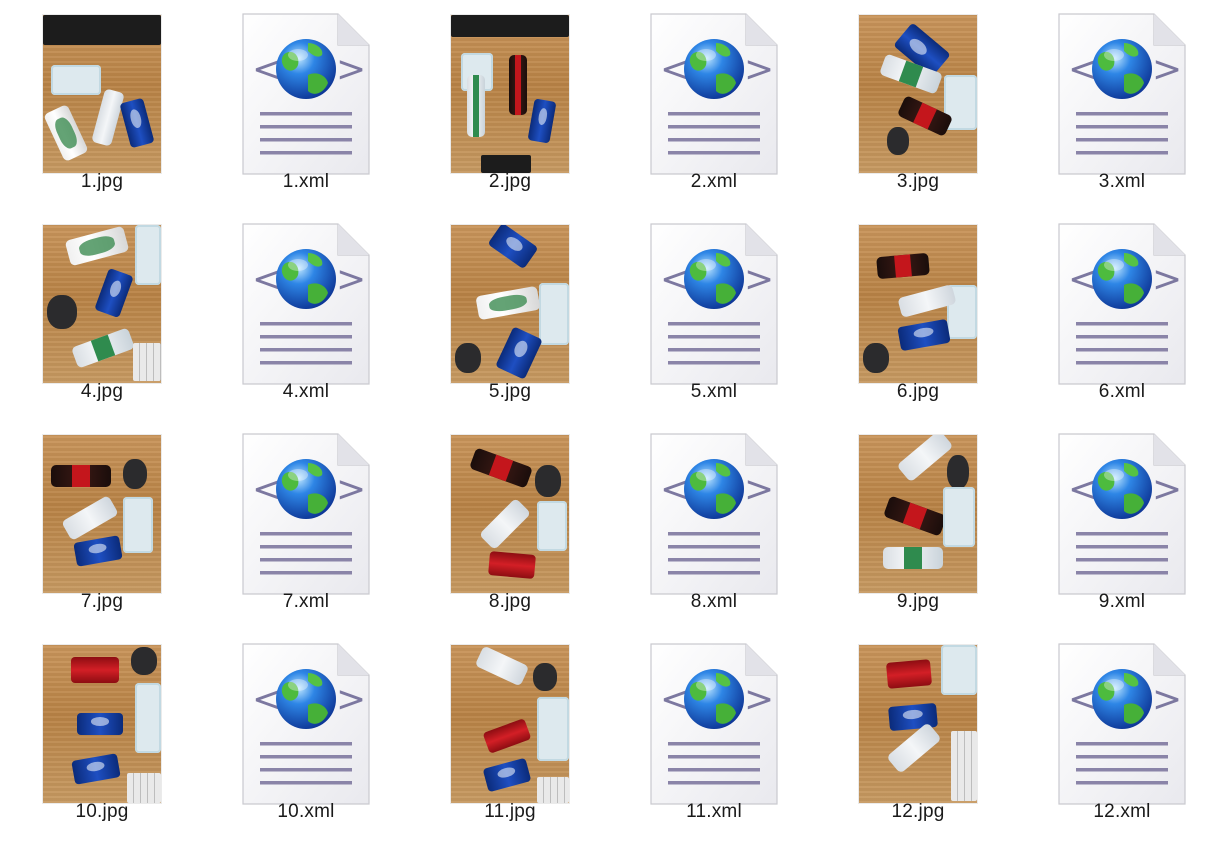 Image resolution: width=1221 pixels, height=849 pixels. I want to click on file-item: < > 5.xml, so click(714, 315).